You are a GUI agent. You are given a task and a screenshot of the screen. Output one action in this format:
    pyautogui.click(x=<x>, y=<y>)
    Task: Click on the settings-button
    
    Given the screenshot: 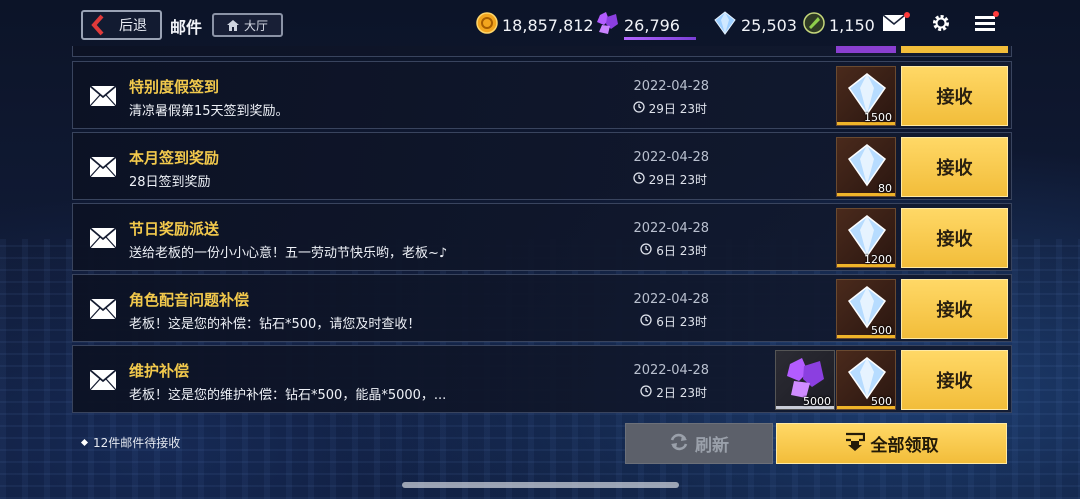 What is the action you would take?
    pyautogui.click(x=941, y=25)
    